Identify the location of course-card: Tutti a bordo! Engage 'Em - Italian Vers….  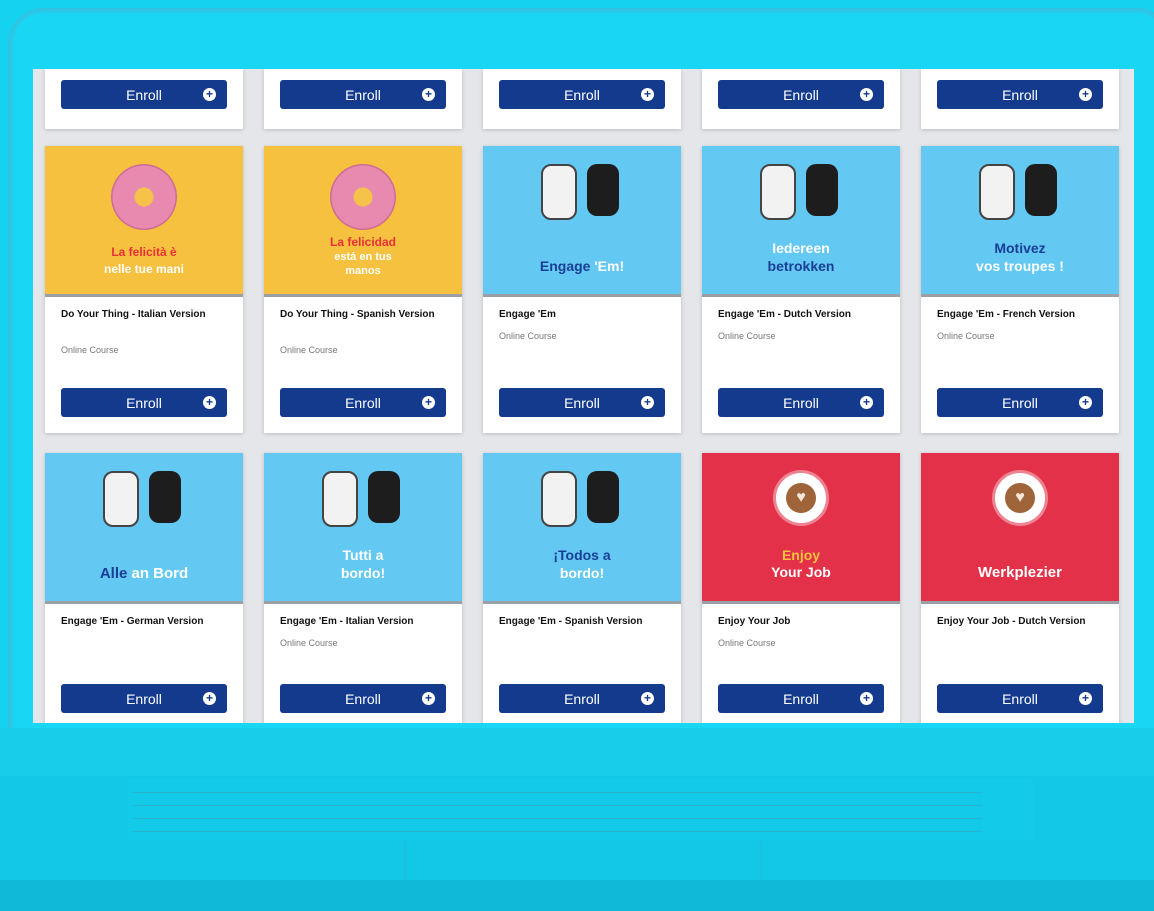
(363, 588).